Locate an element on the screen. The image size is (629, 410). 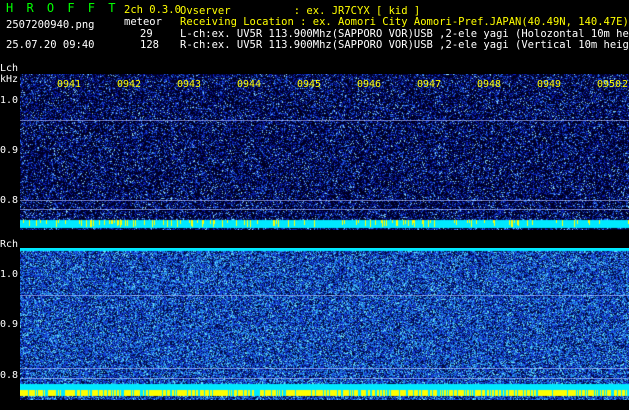
time-tick-label: 0947 is located at coordinates (429, 84).